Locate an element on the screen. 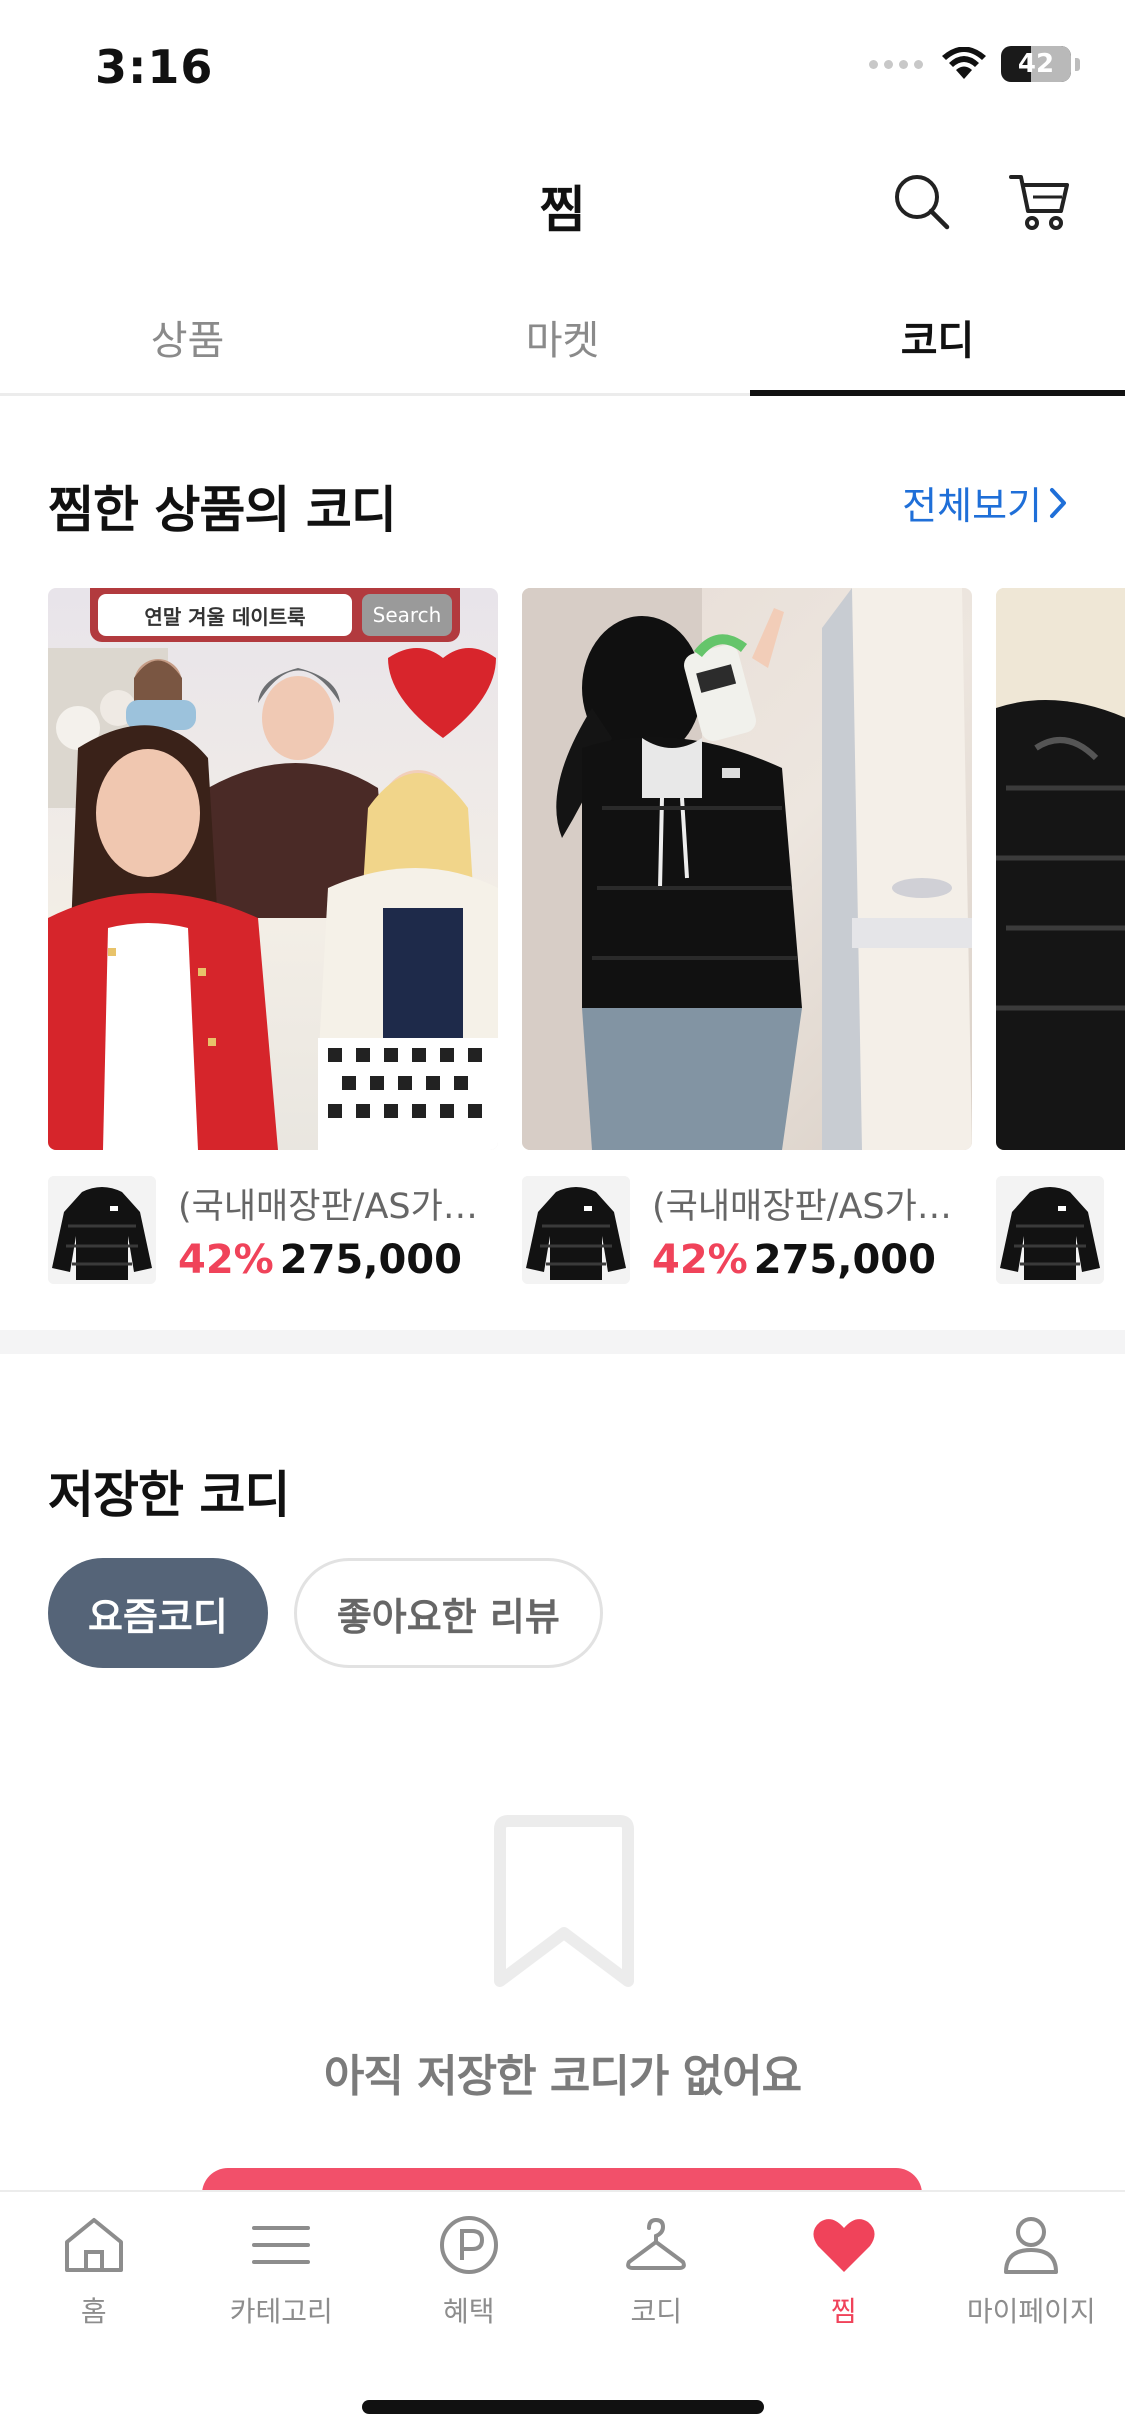  nav-category-label: 카테고리 is located at coordinates (281, 2311).